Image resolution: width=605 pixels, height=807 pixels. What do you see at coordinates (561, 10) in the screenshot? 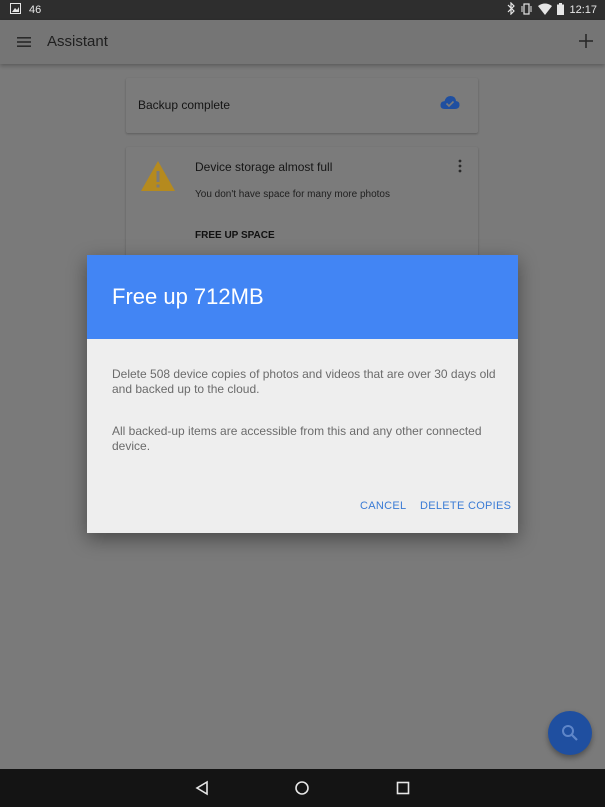
I see `battery-icon` at bounding box center [561, 10].